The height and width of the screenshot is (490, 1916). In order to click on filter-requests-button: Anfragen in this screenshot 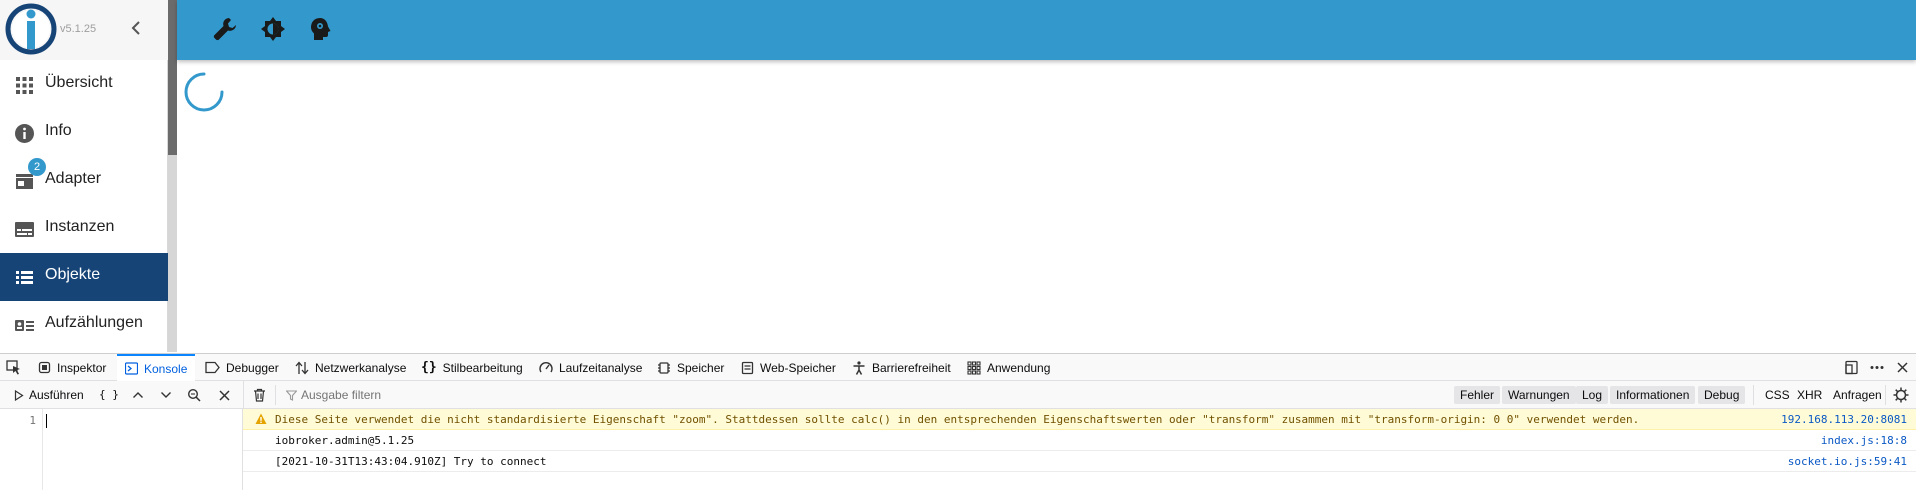, I will do `click(1857, 395)`.